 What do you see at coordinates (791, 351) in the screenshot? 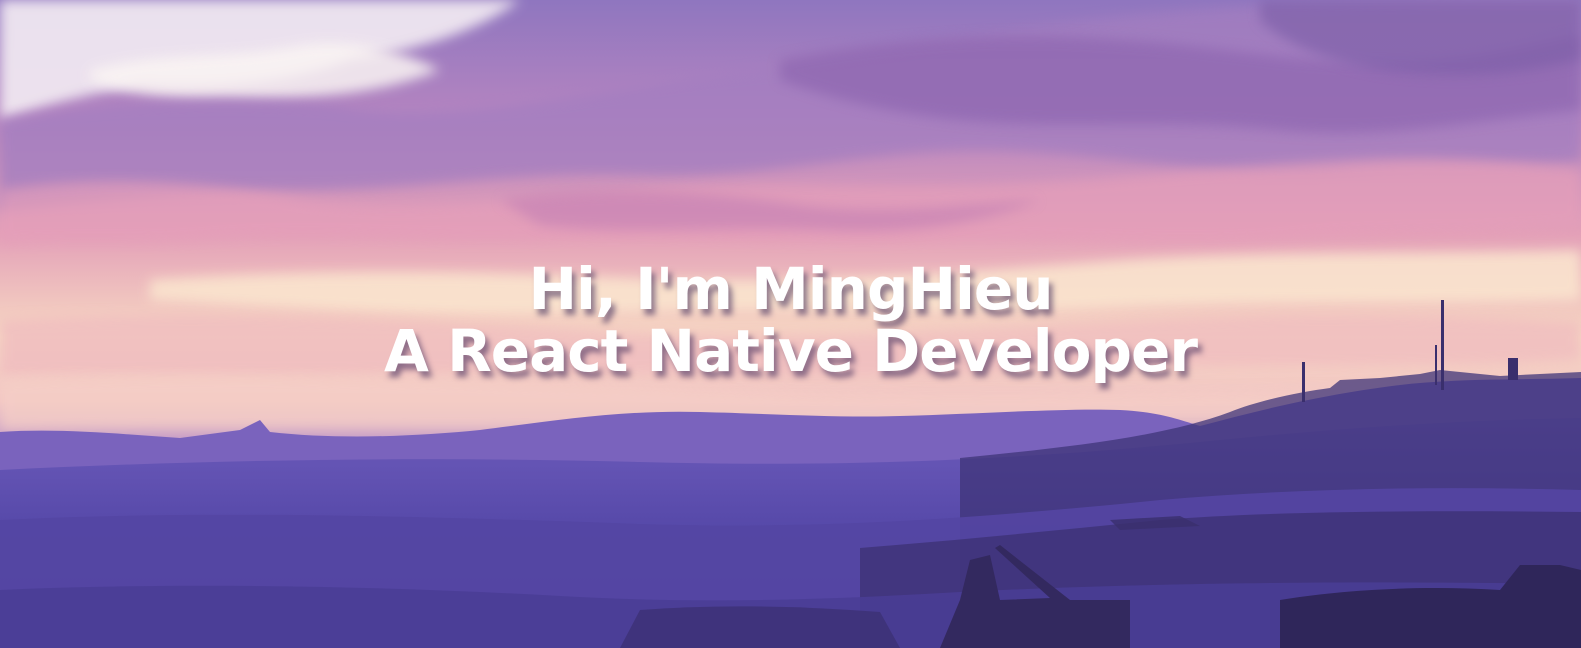
I see `role-text: A React Native Developer` at bounding box center [791, 351].